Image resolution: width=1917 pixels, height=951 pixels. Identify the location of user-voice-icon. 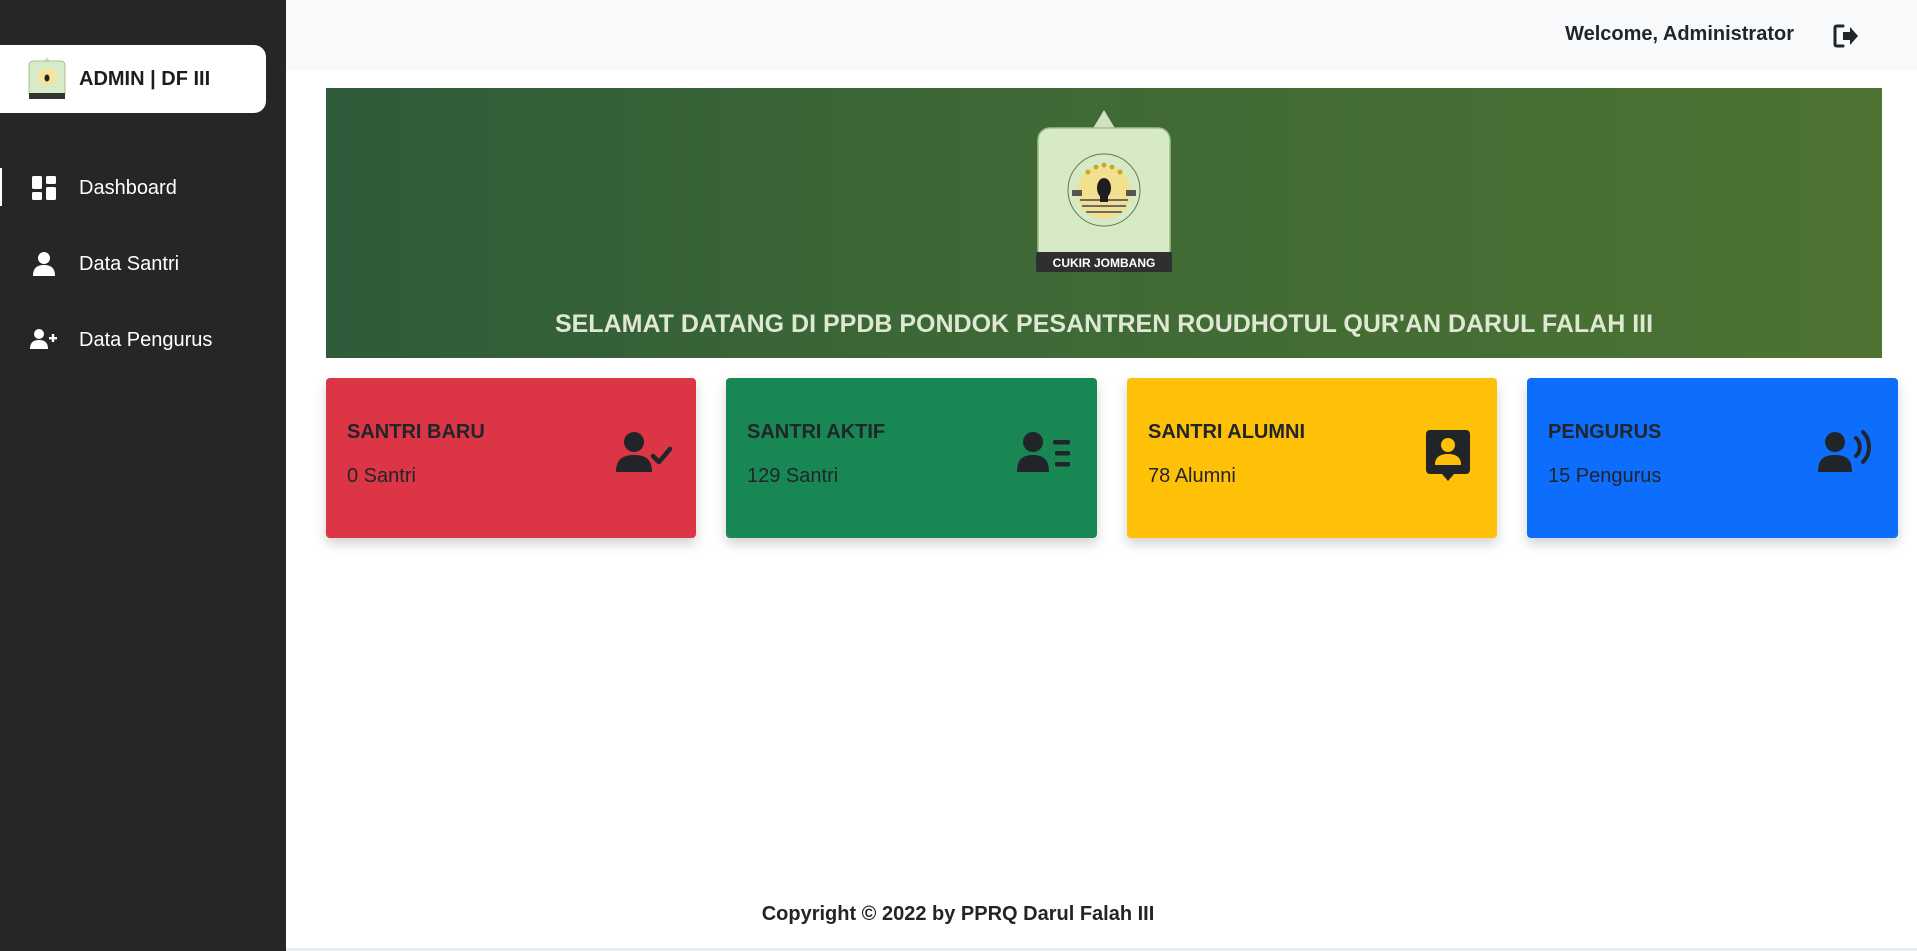
(1846, 456).